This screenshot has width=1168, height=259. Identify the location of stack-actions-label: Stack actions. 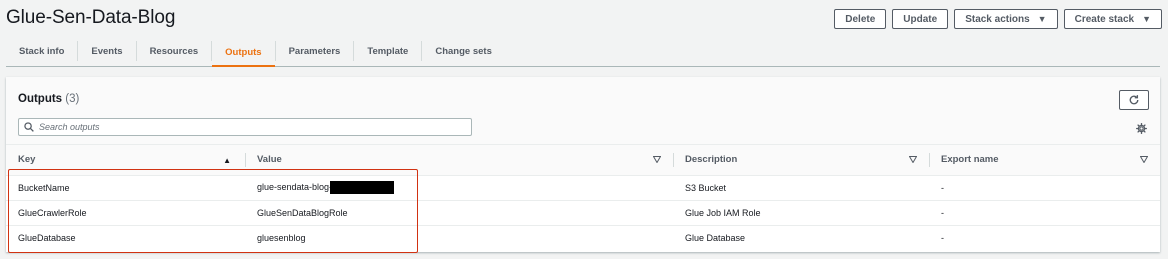
(997, 19).